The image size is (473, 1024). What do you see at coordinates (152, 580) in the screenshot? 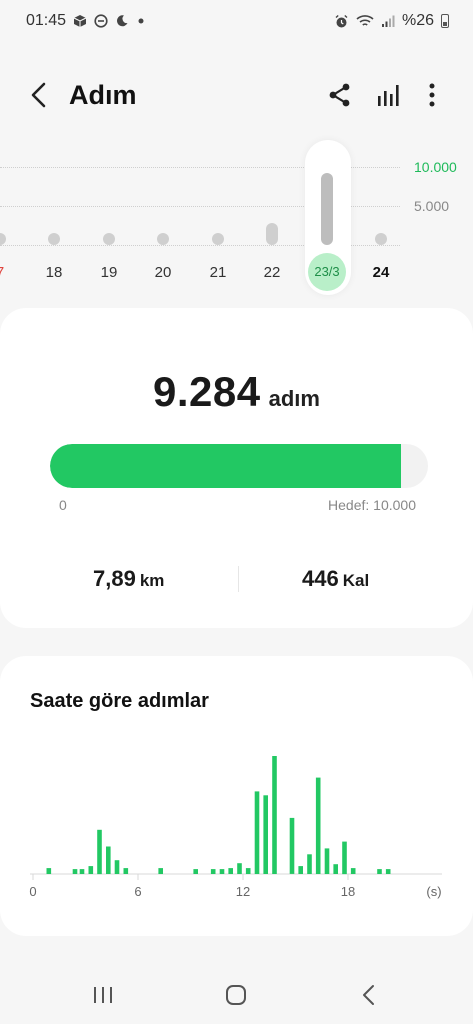
I see `distance-unit: km` at bounding box center [152, 580].